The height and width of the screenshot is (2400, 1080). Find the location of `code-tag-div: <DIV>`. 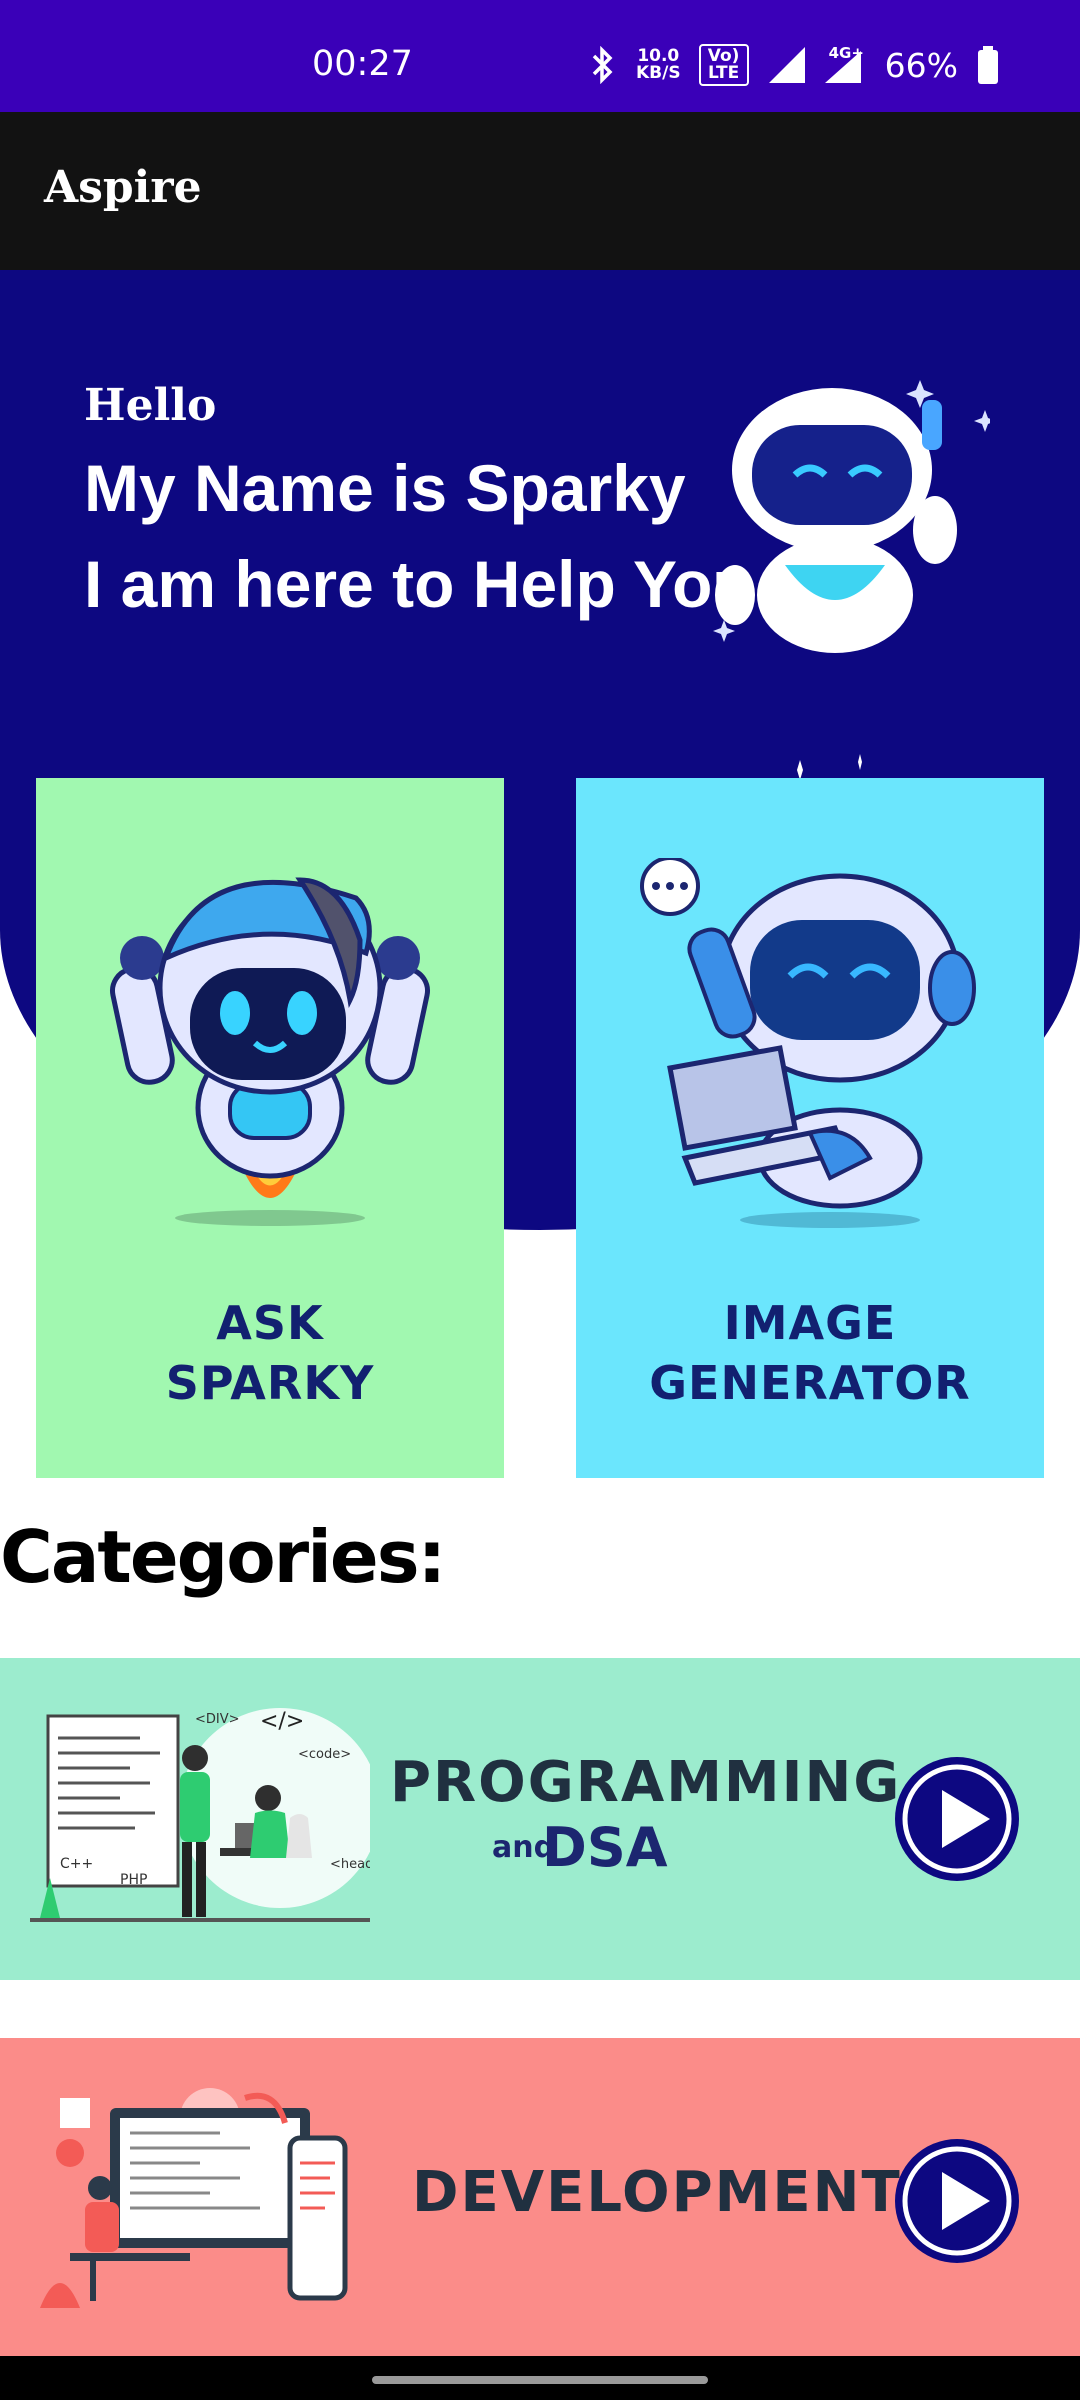

code-tag-div: <DIV> is located at coordinates (217, 1719).